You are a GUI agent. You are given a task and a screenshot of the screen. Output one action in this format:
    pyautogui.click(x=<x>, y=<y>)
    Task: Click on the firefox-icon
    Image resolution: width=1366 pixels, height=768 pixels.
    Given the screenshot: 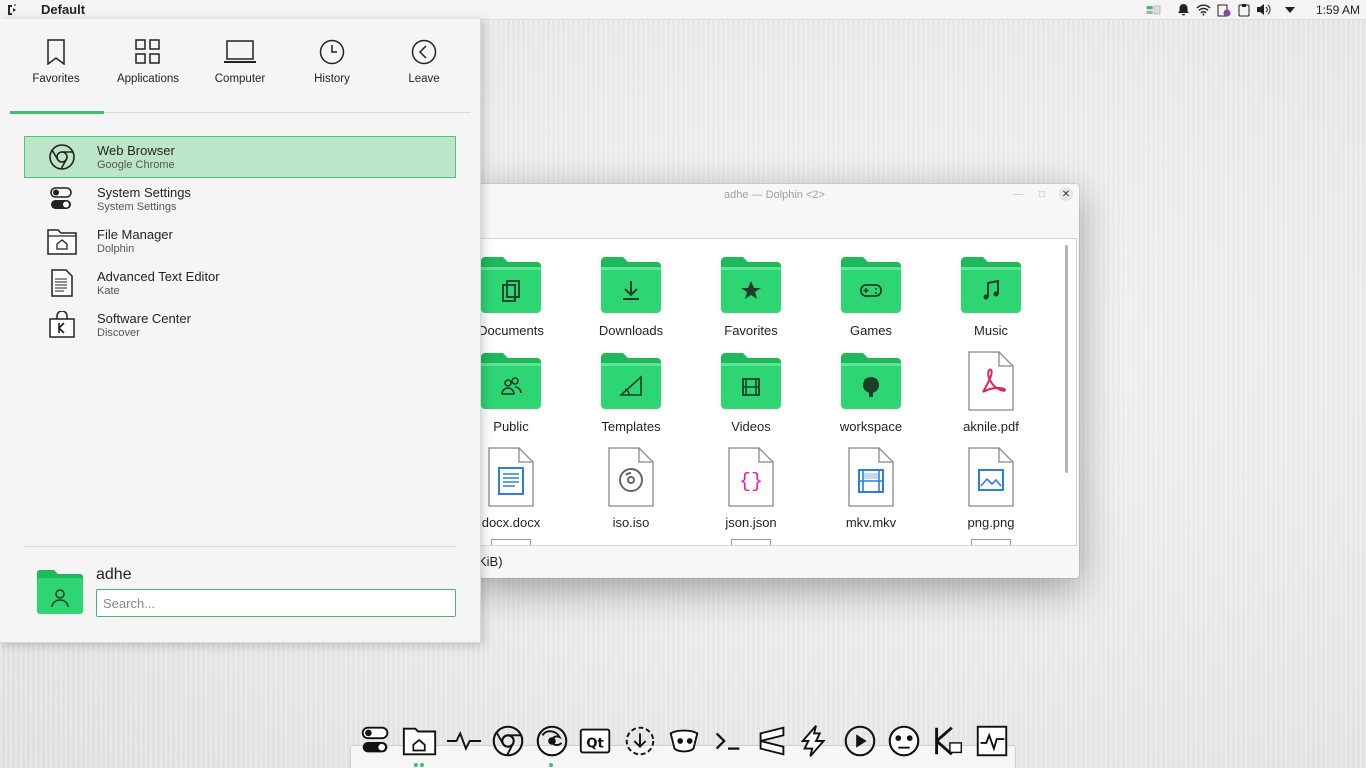 What is the action you would take?
    pyautogui.click(x=552, y=741)
    